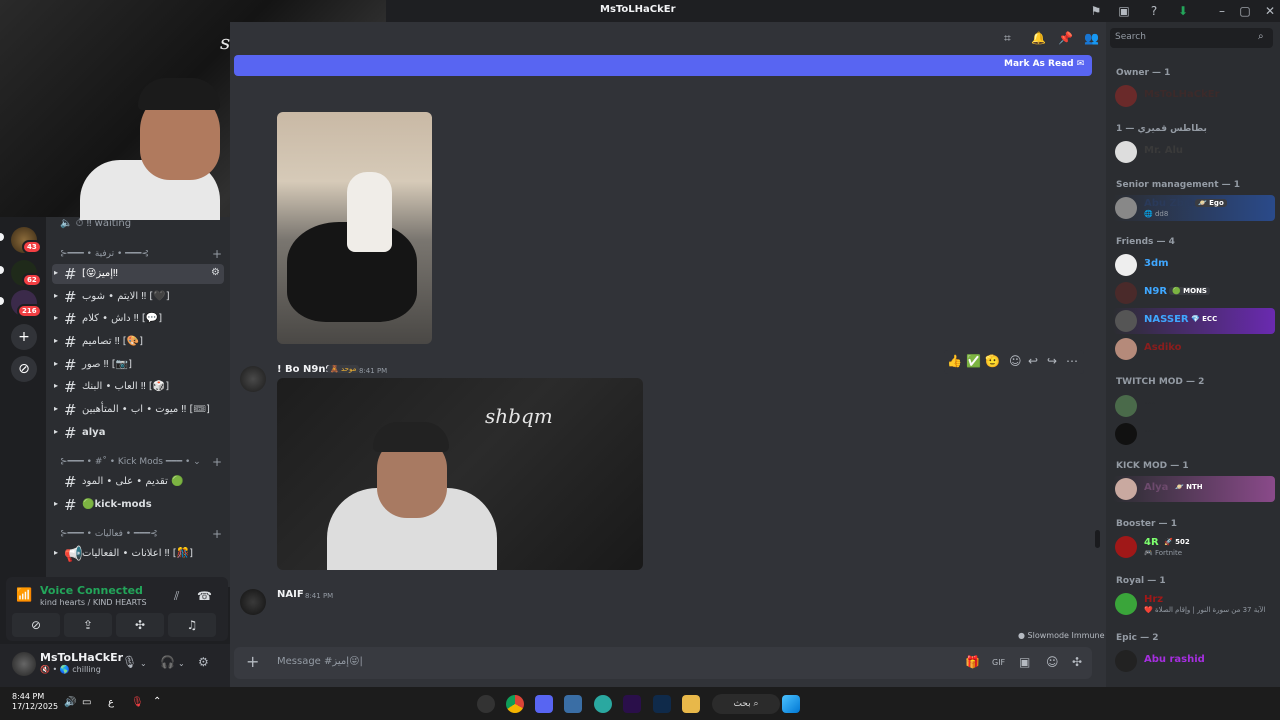 This screenshot has width=1280, height=720. What do you see at coordinates (138, 342) in the screenshot?
I see `channel-item: ▸ # تصاميم ‼ [🎨]` at bounding box center [138, 342].